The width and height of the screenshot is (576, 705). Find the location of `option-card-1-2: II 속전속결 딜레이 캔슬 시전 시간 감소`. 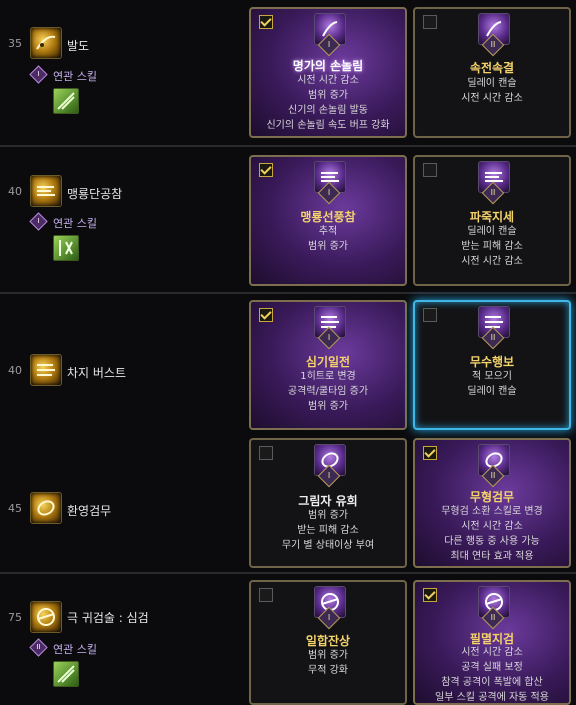

option-card-1-2: II 속전속결 딜레이 캔슬 시전 시간 감소 is located at coordinates (492, 72).